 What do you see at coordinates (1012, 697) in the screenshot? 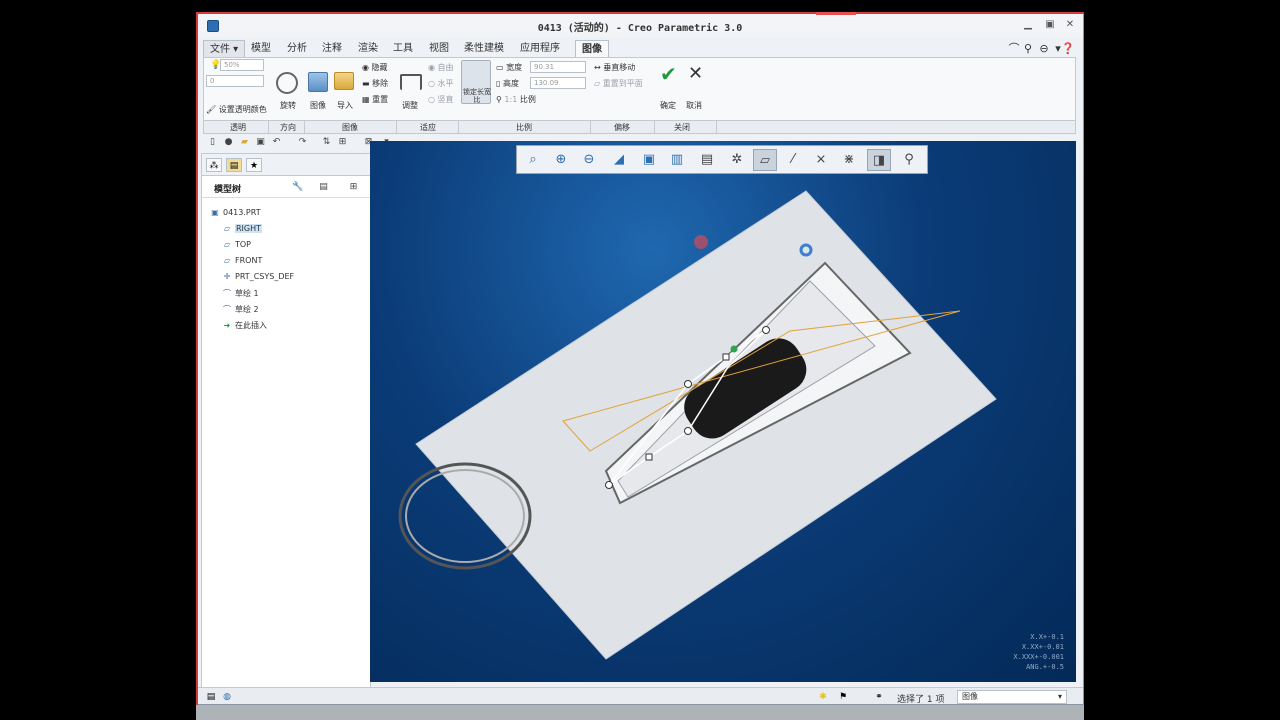
I see `selection-filter: 图像 ▾` at bounding box center [1012, 697].